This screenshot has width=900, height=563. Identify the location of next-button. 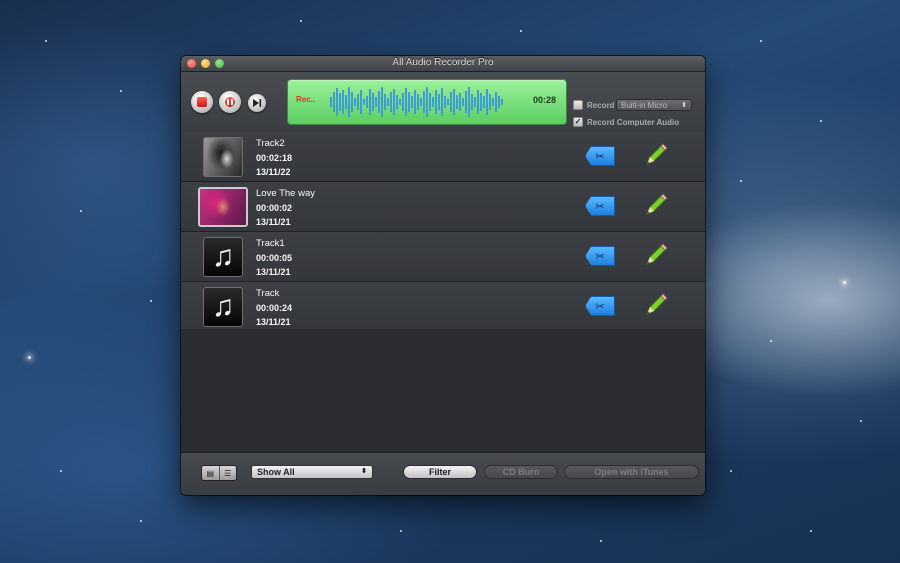
(257, 103).